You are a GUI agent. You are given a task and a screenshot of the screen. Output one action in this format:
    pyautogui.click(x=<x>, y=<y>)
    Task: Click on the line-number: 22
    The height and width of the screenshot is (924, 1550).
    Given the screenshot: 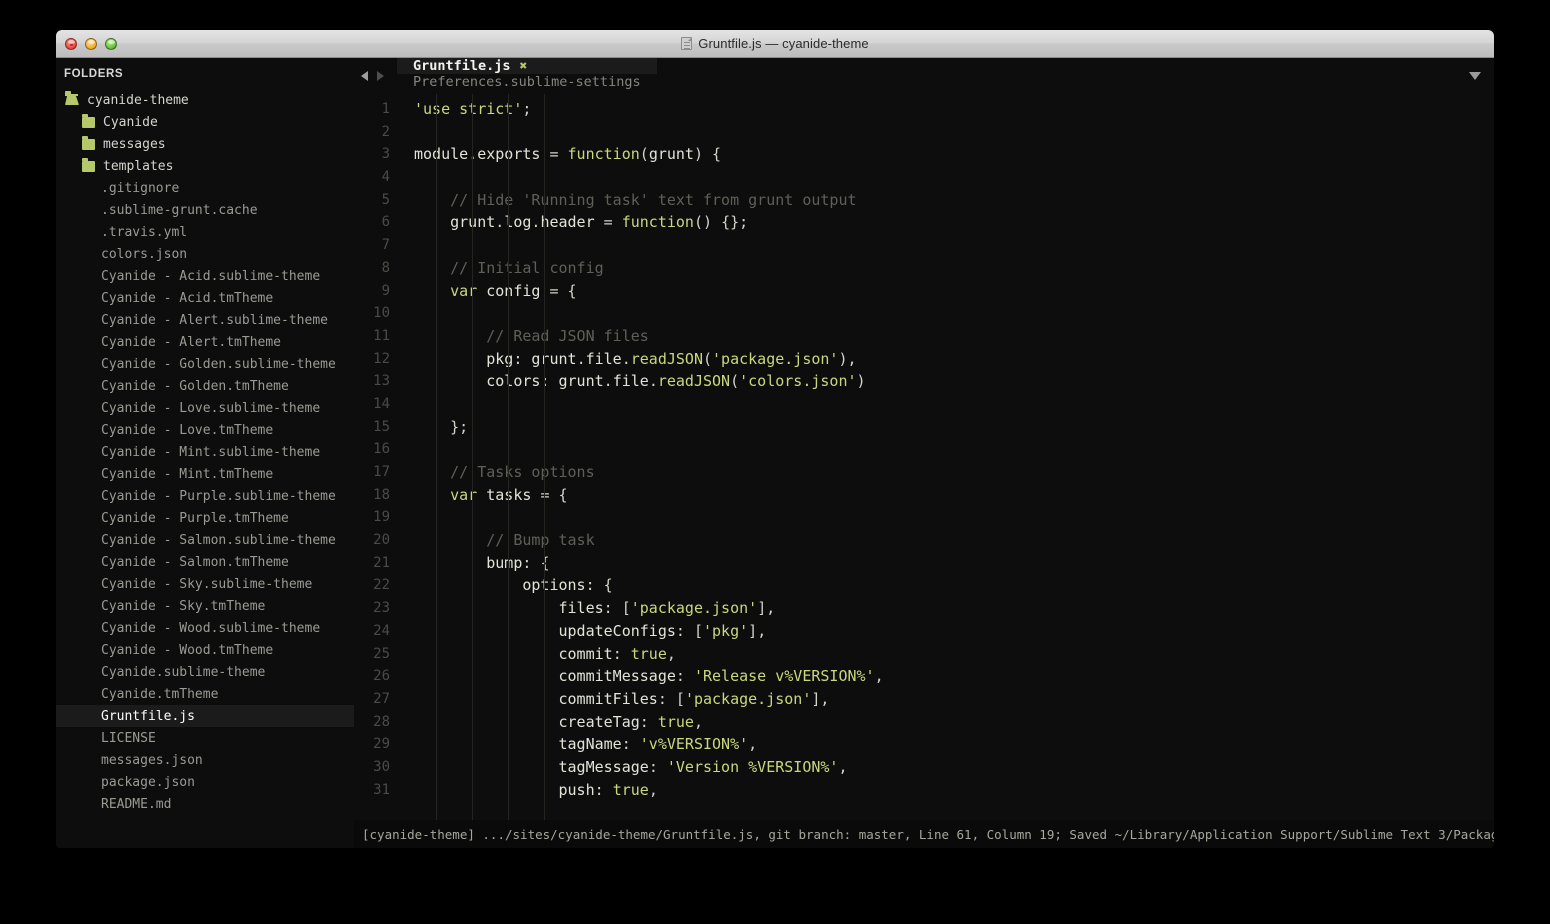 What is the action you would take?
    pyautogui.click(x=381, y=585)
    